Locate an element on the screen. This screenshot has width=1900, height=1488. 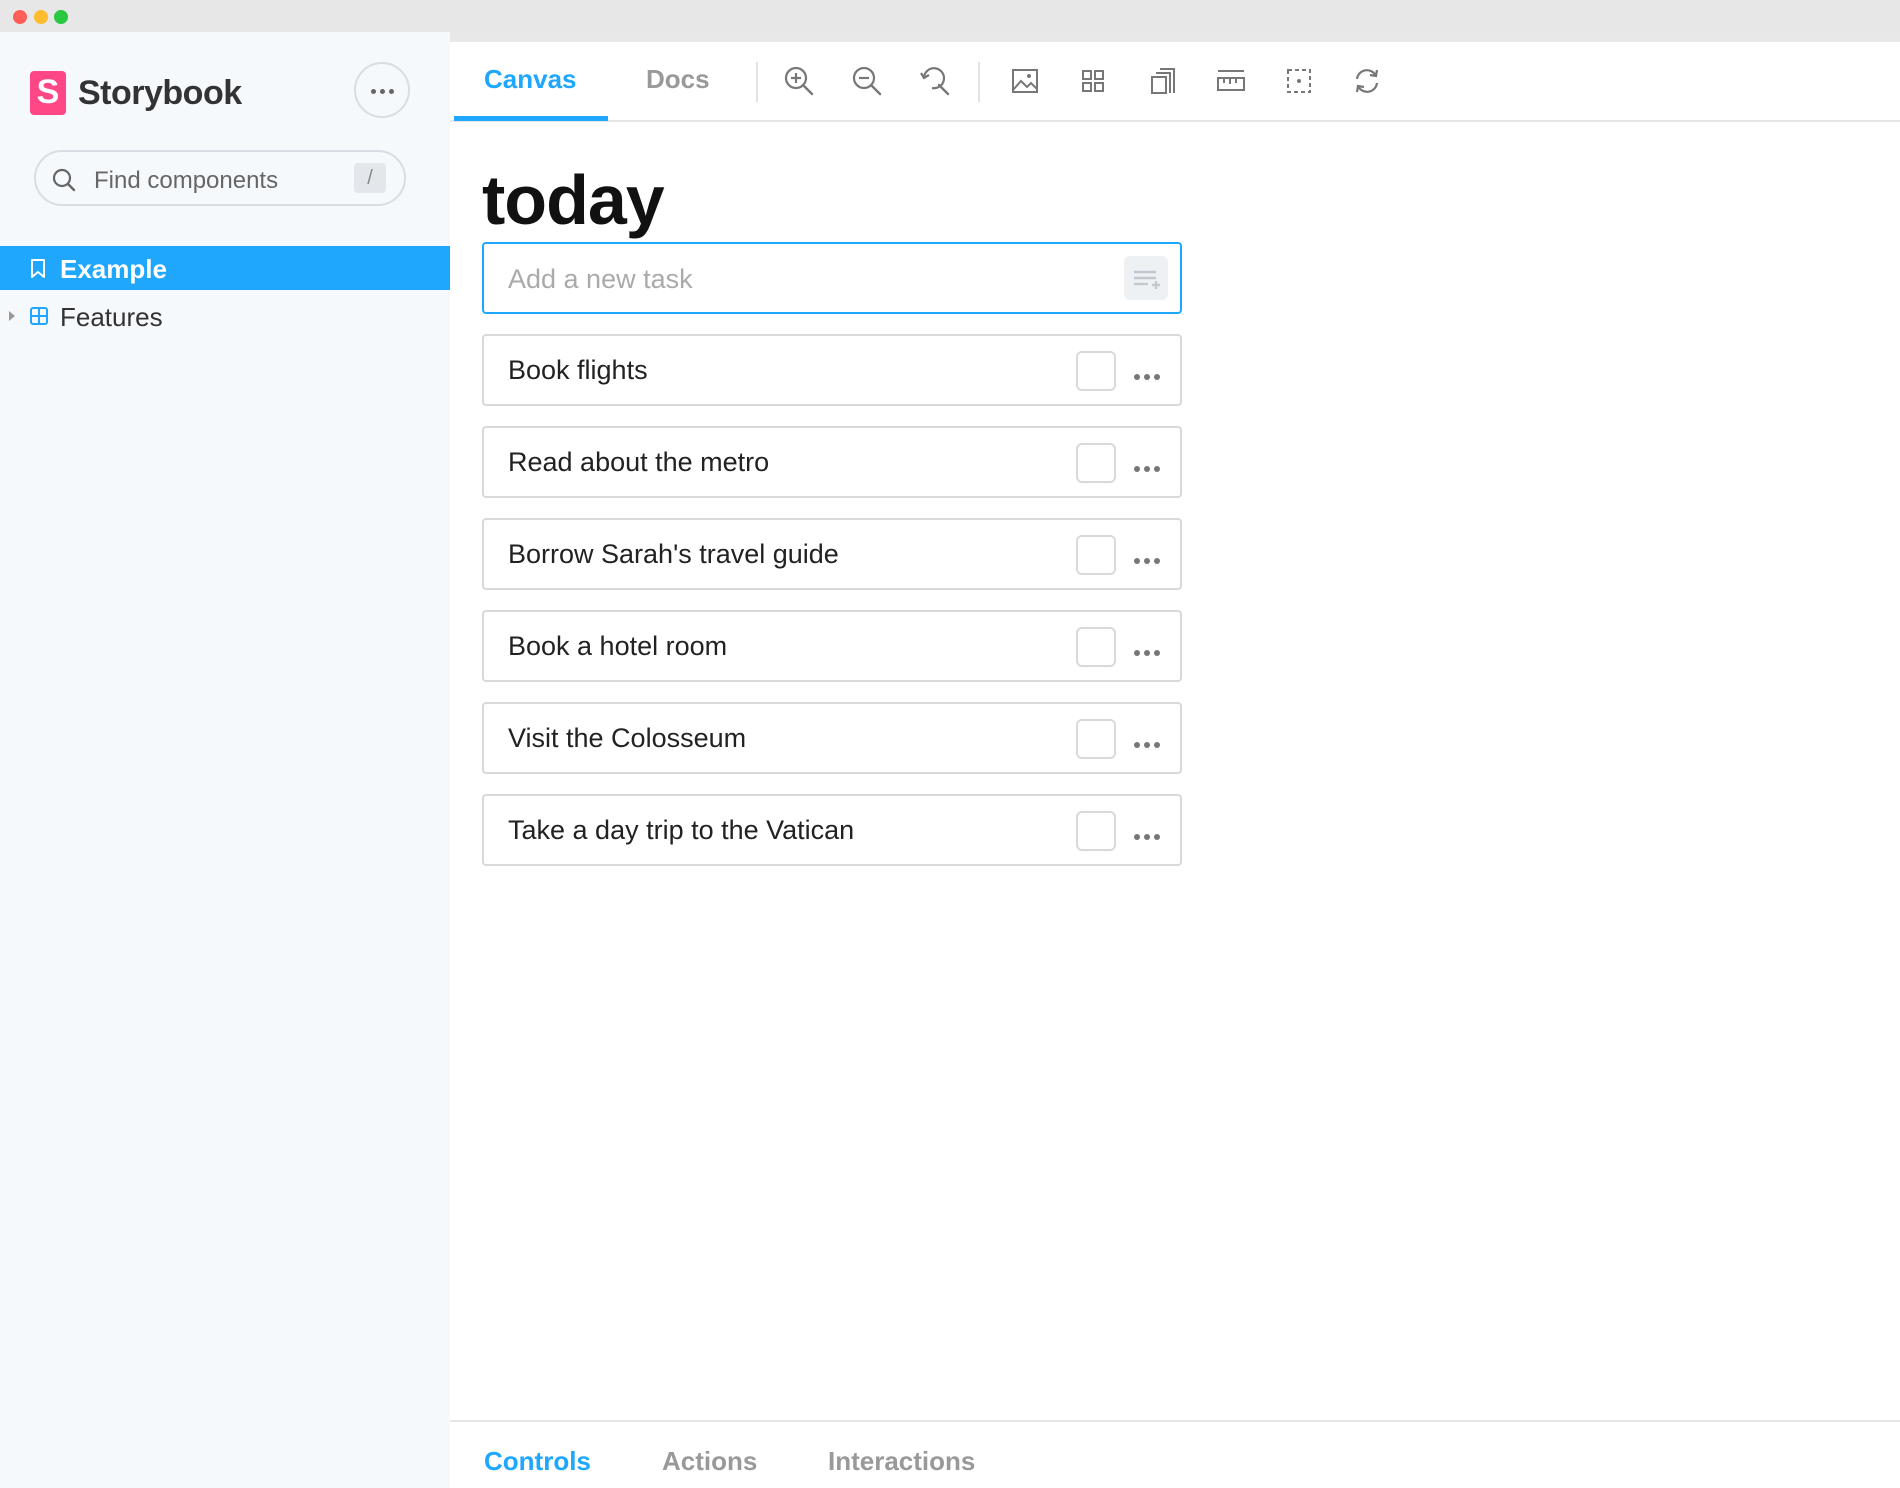
zoom-reset-icon is located at coordinates (935, 81).